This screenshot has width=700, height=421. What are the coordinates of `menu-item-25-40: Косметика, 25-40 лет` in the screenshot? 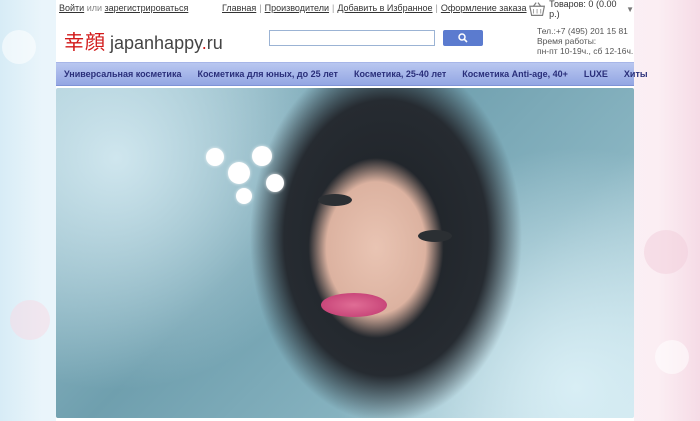 It's located at (400, 74).